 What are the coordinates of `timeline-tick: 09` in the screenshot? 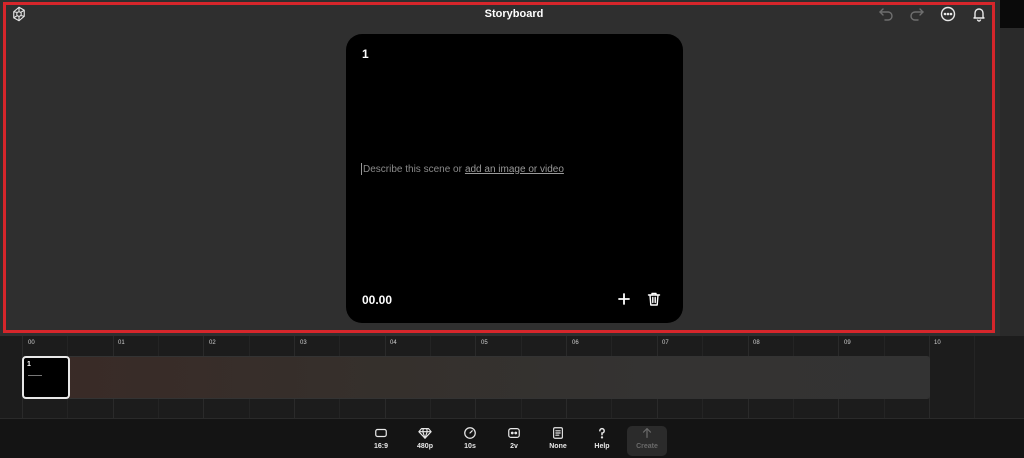 It's located at (847, 343).